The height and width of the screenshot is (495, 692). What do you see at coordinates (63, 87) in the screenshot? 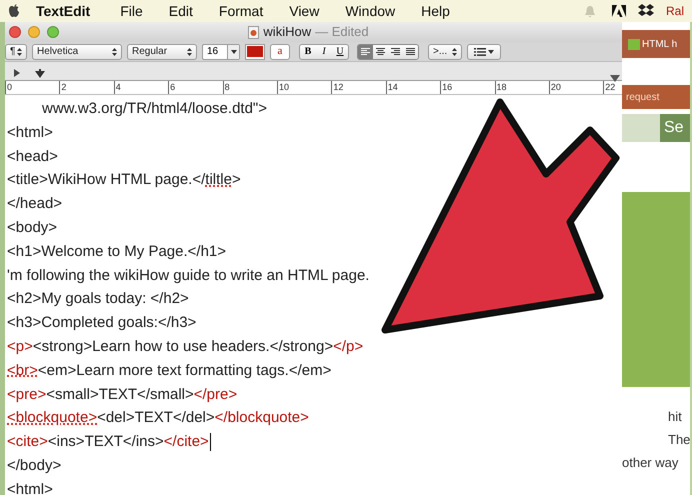
I see `ruler-number: 2` at bounding box center [63, 87].